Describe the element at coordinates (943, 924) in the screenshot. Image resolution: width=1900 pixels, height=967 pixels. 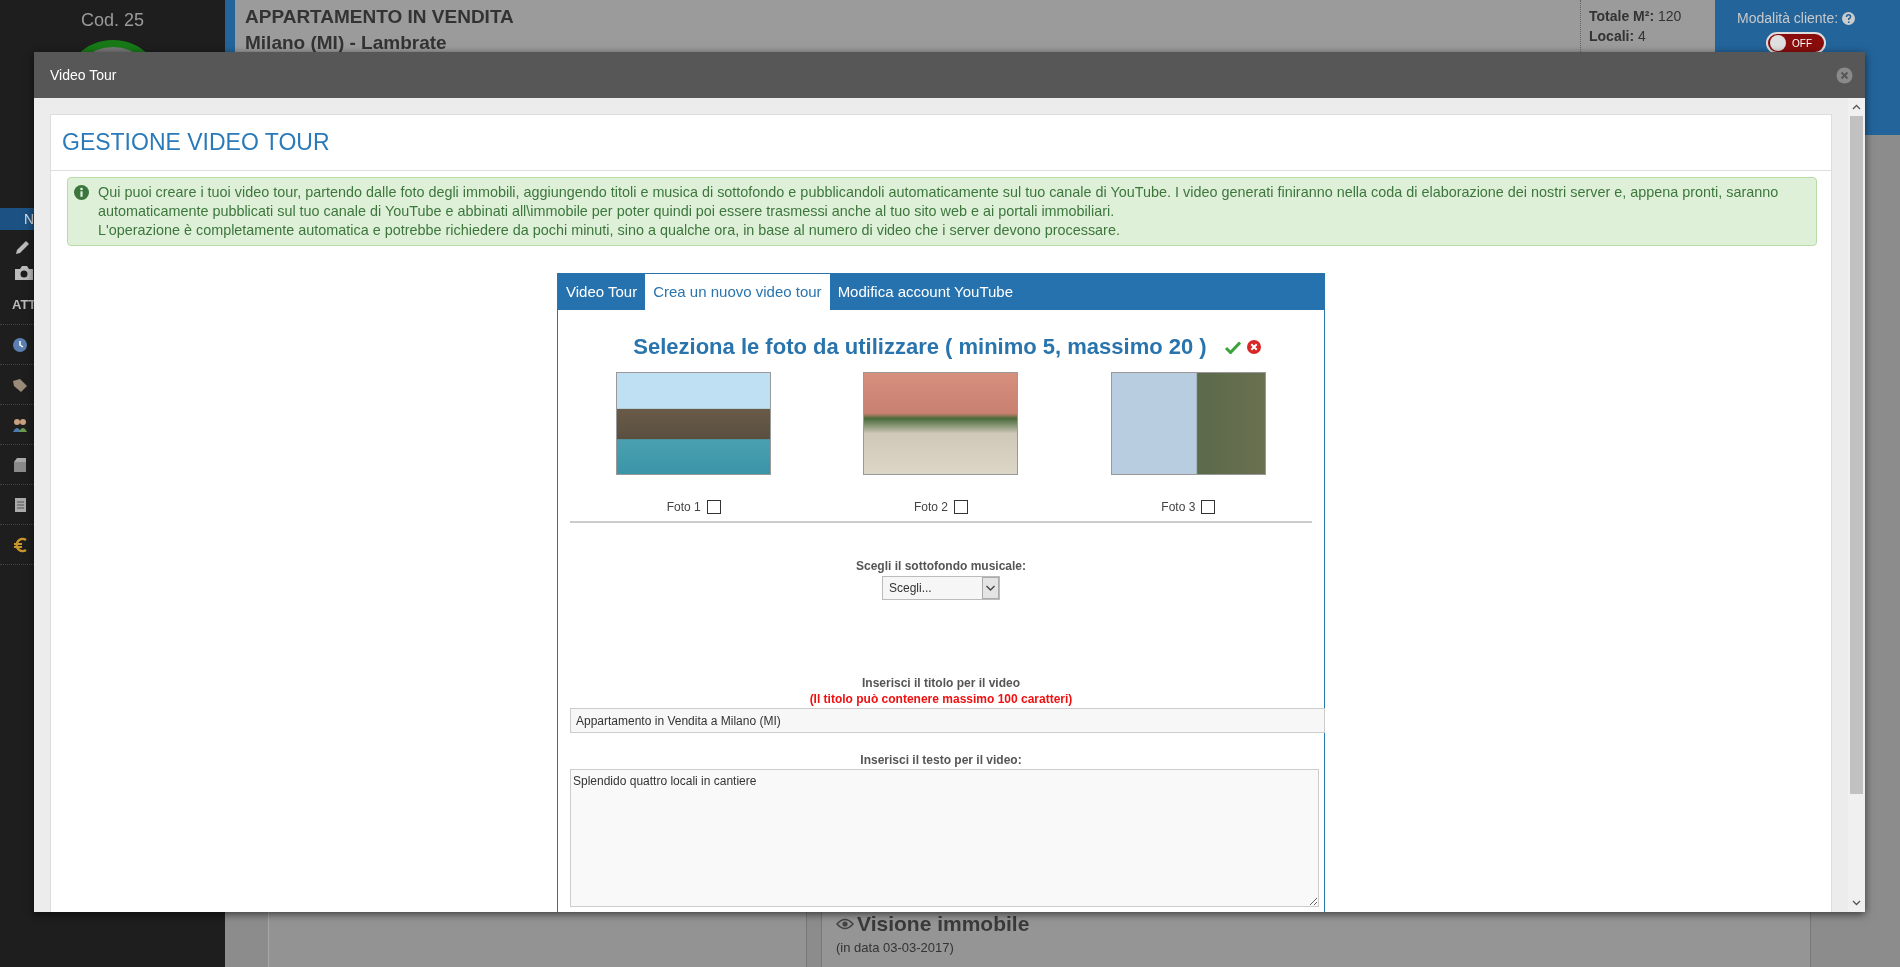
I see `section-title: Visione immobile` at that location.